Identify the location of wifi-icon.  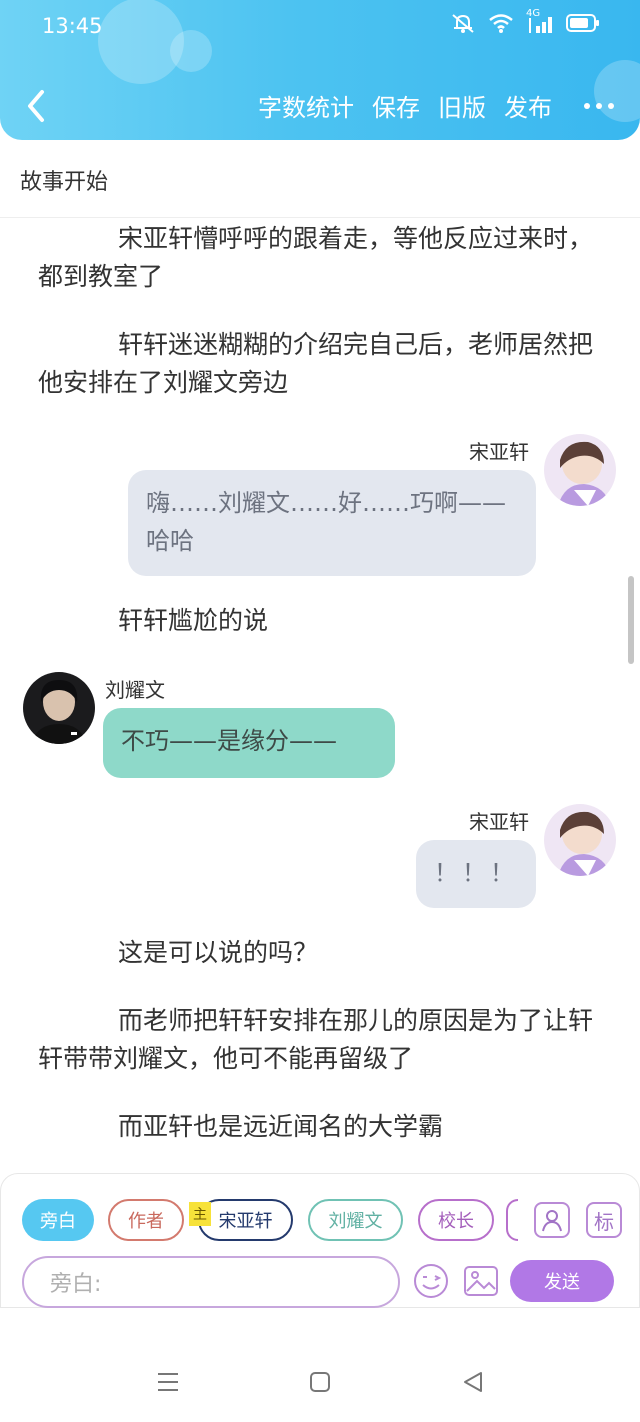
(501, 23).